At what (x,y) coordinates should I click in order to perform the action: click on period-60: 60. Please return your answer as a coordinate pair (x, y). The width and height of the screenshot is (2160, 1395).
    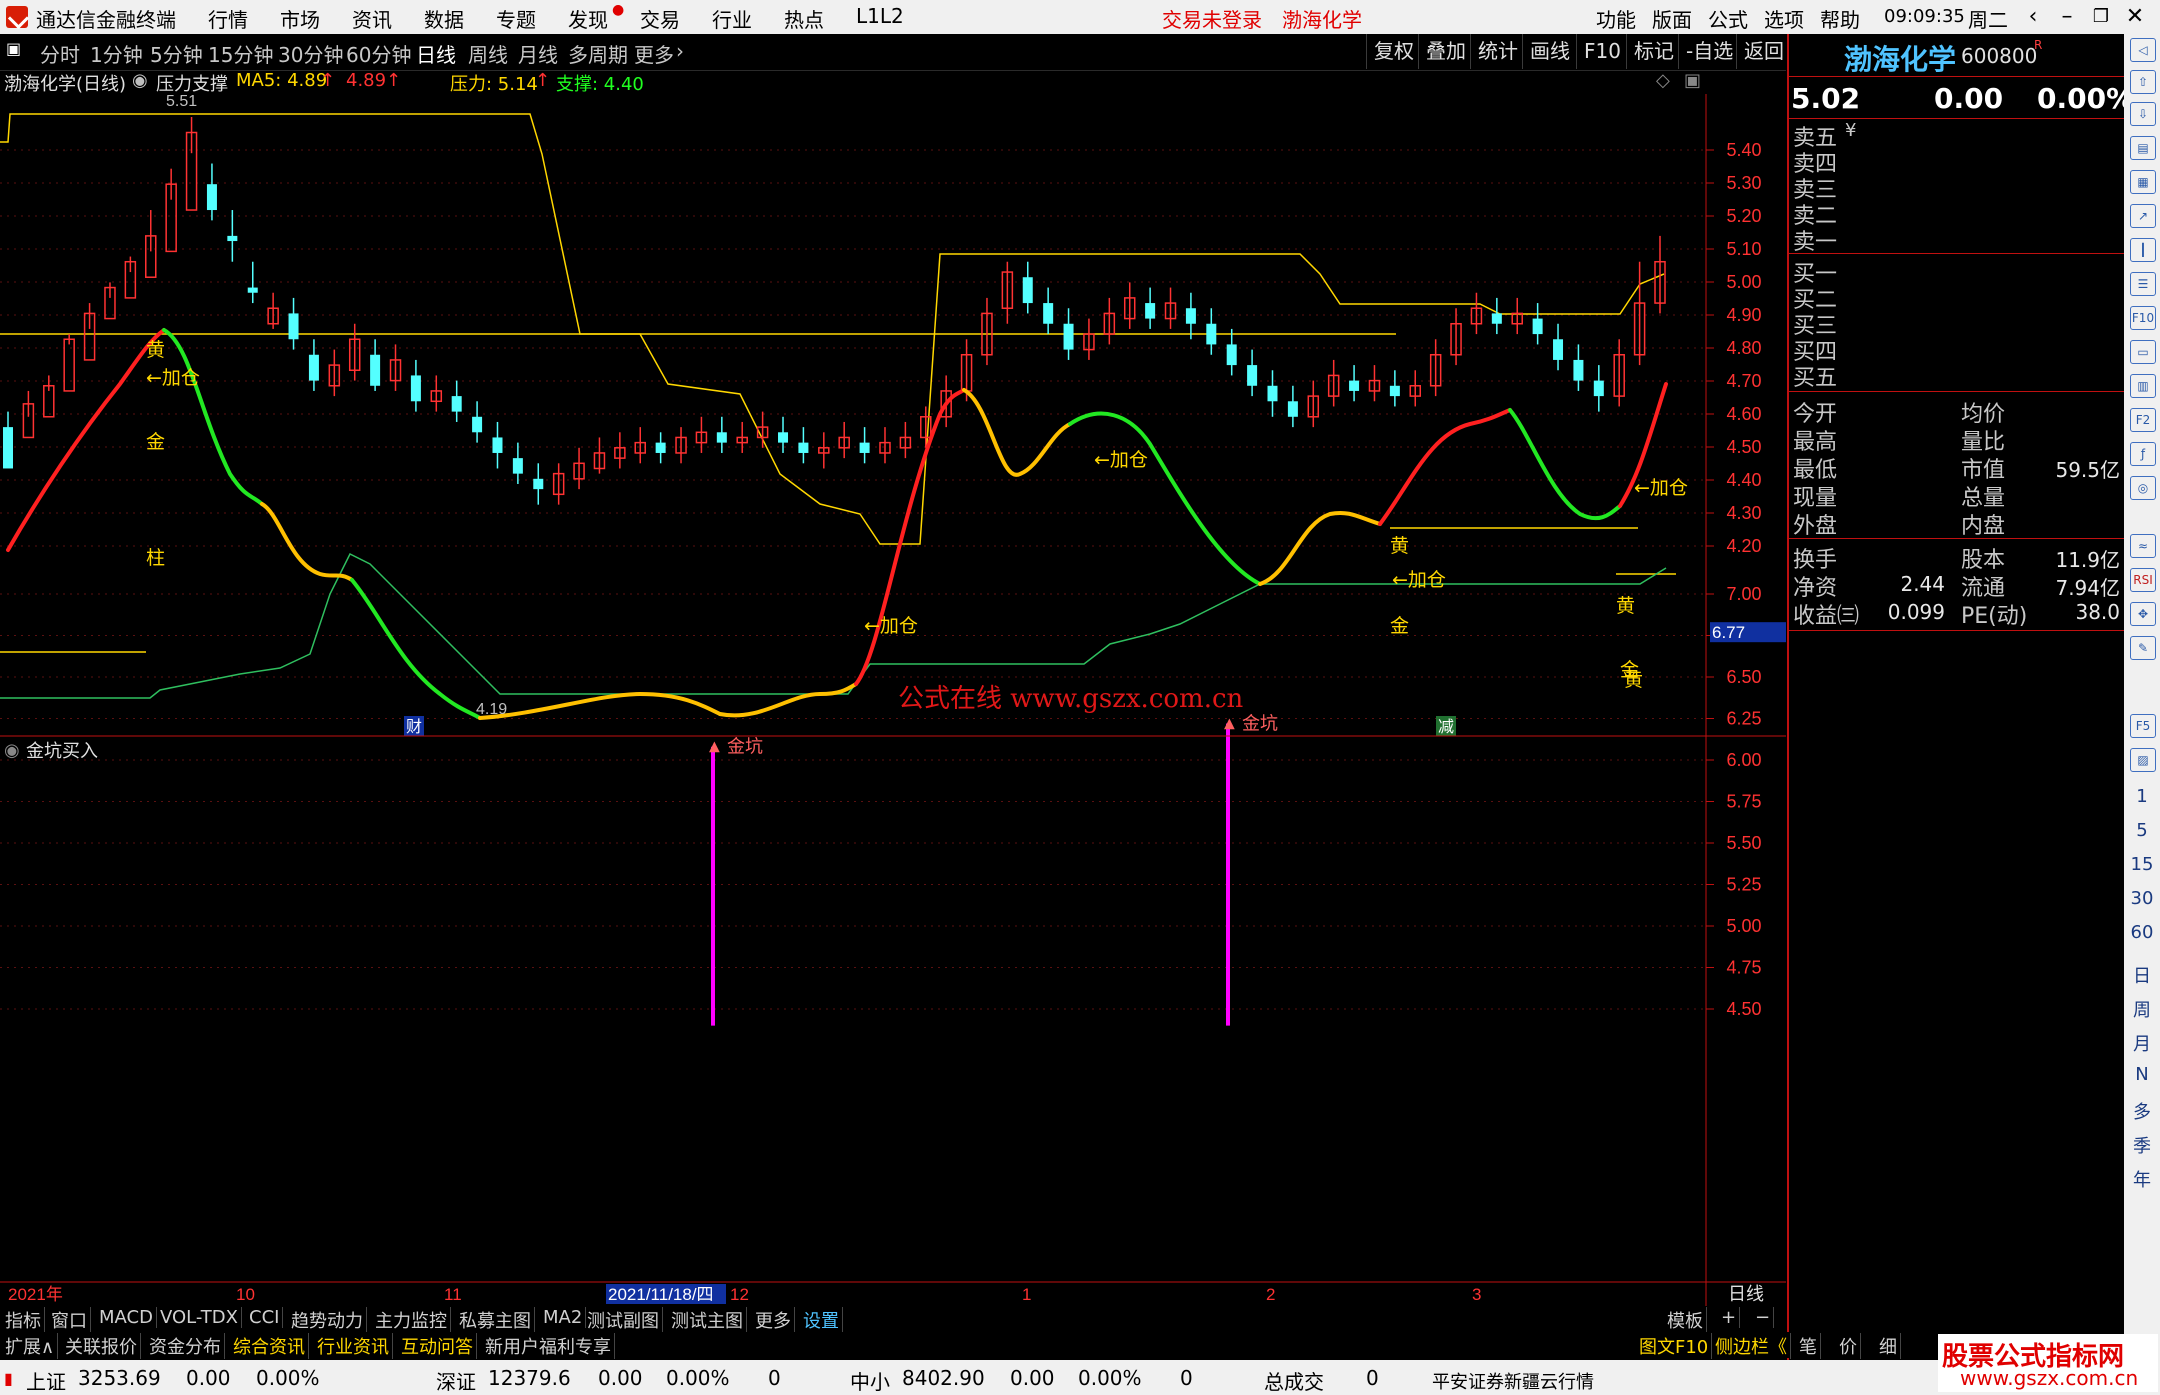
    Looking at the image, I should click on (2142, 932).